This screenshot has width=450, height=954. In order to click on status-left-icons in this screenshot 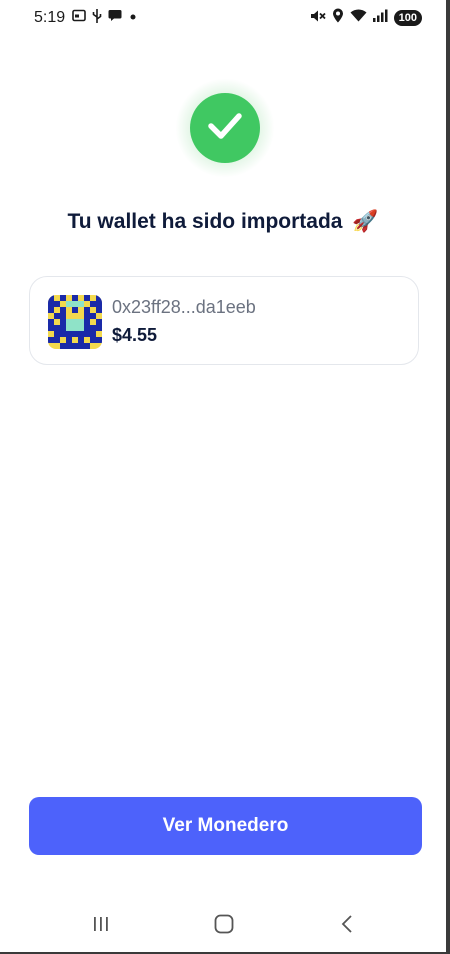, I will do `click(105, 18)`.